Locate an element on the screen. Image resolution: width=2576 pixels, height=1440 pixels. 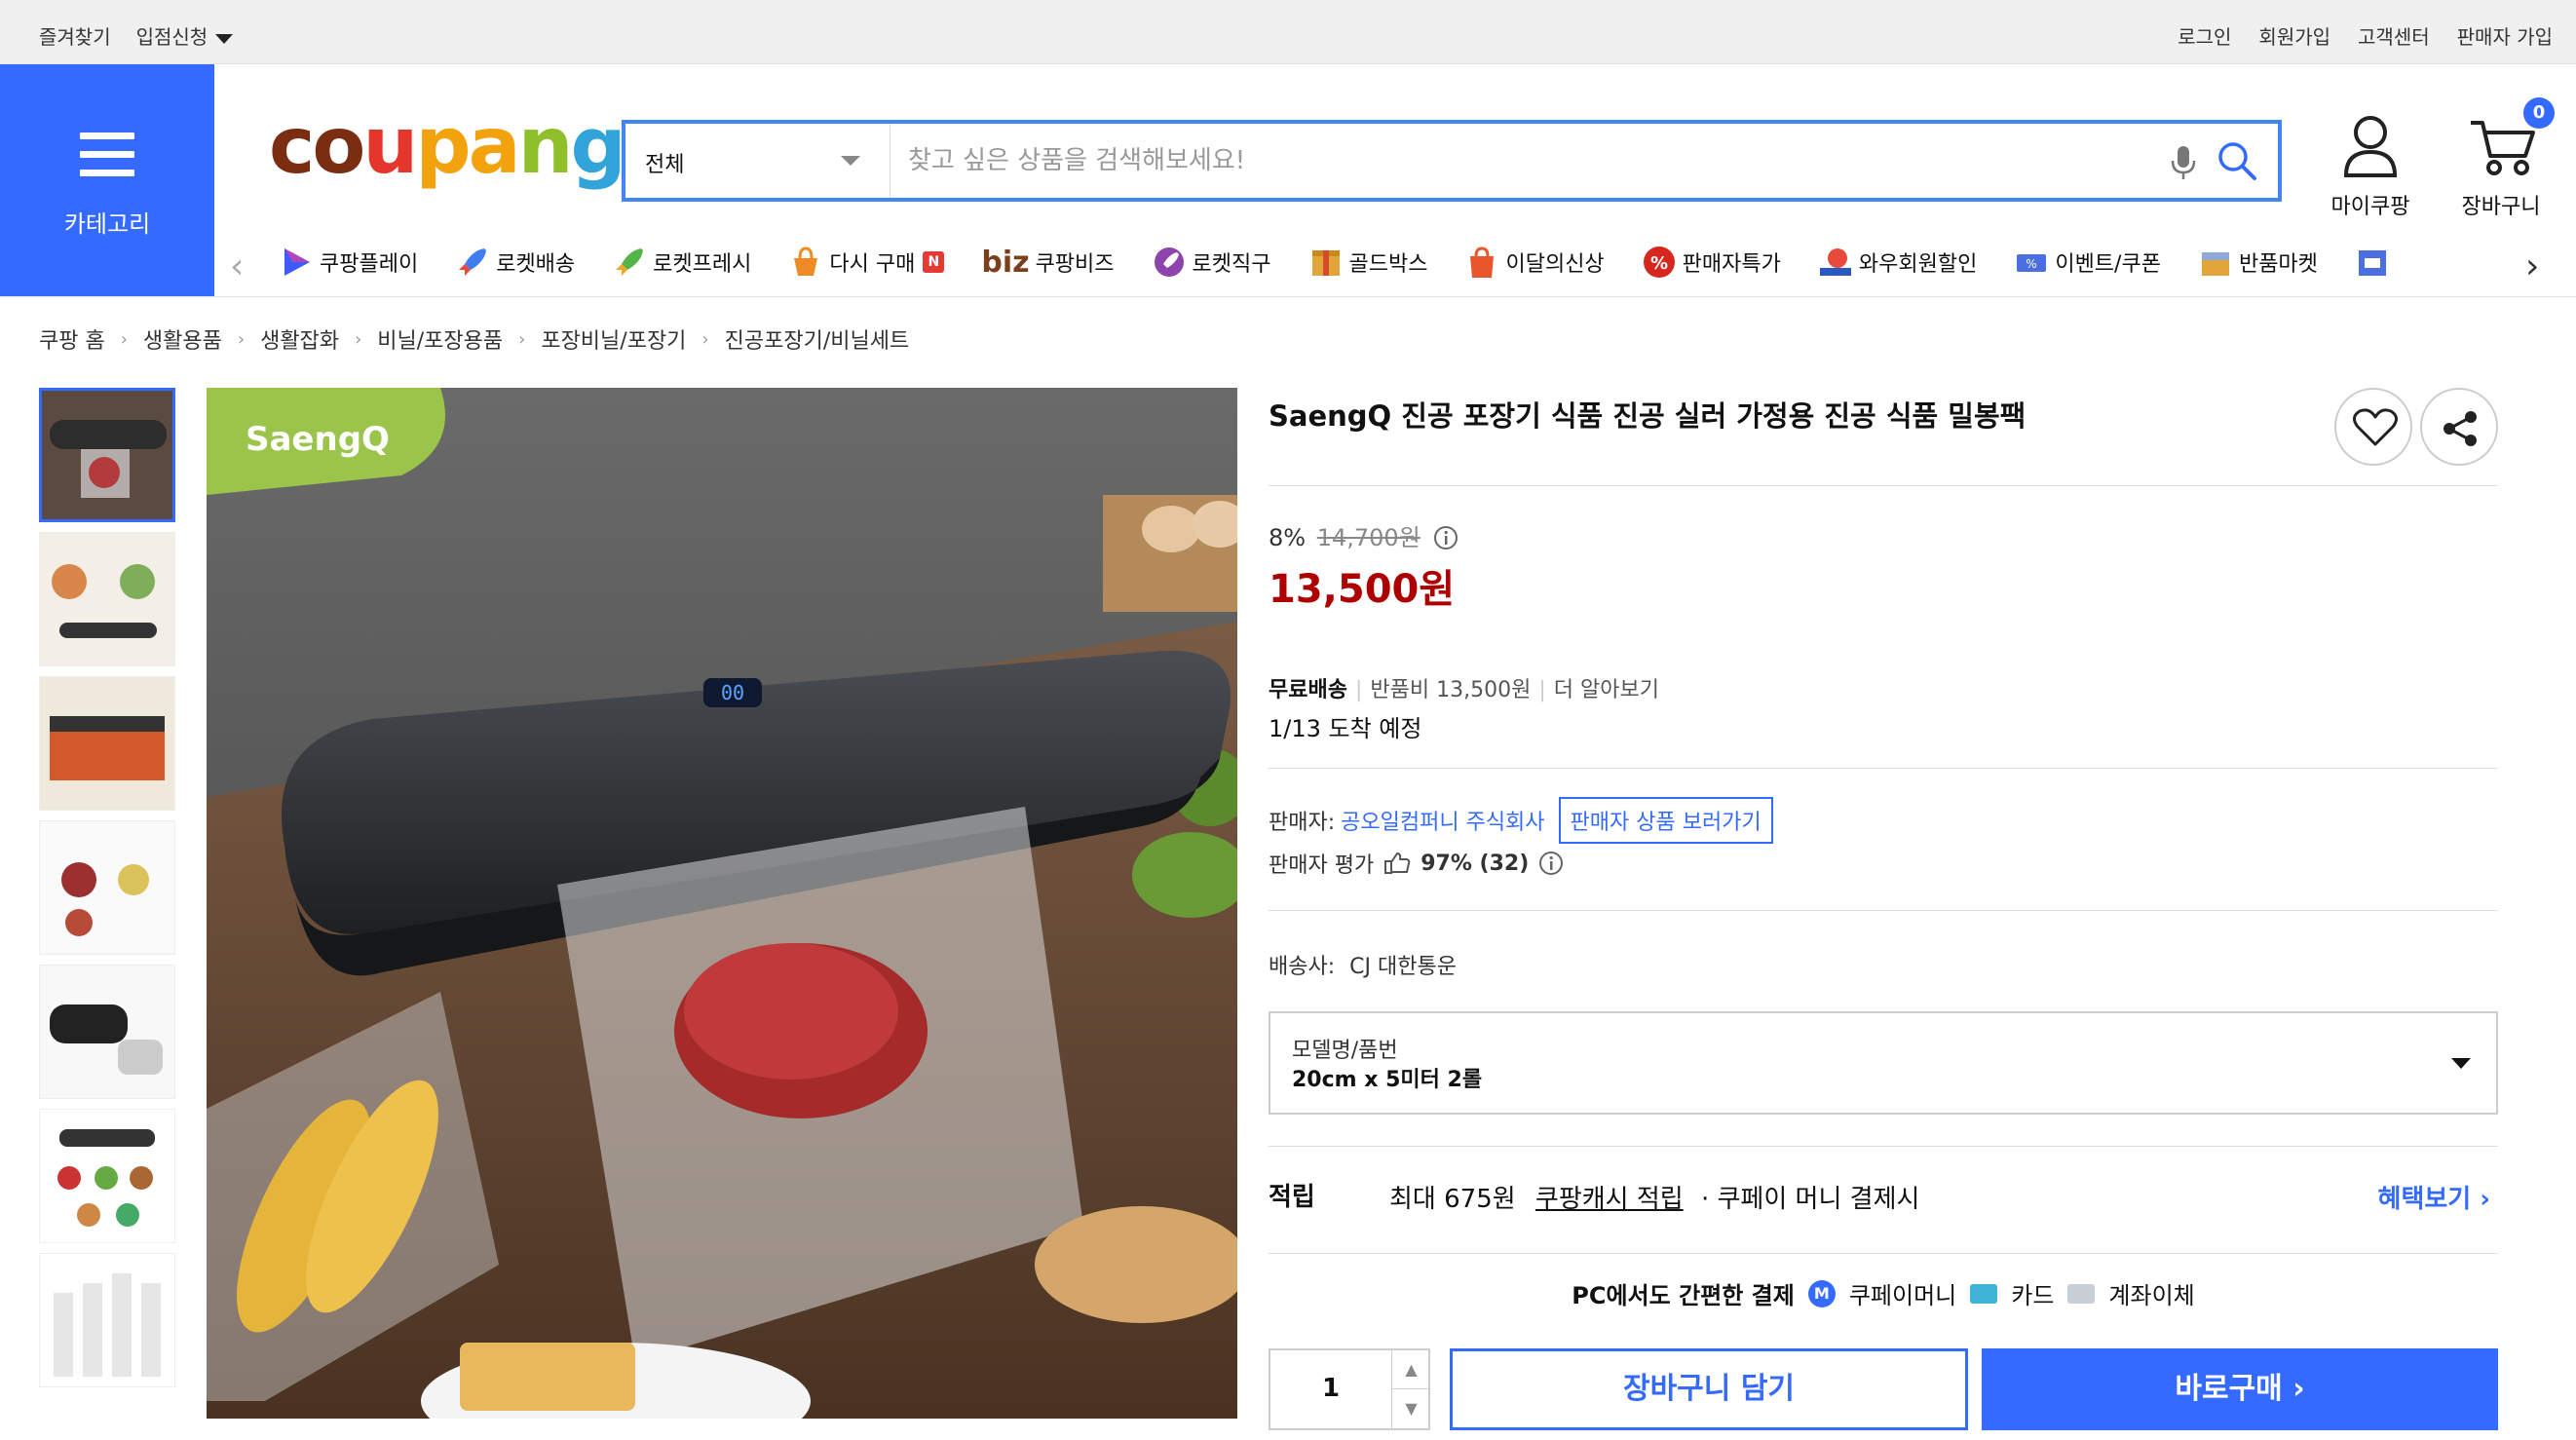
thumbnail-list is located at coordinates (107, 892).